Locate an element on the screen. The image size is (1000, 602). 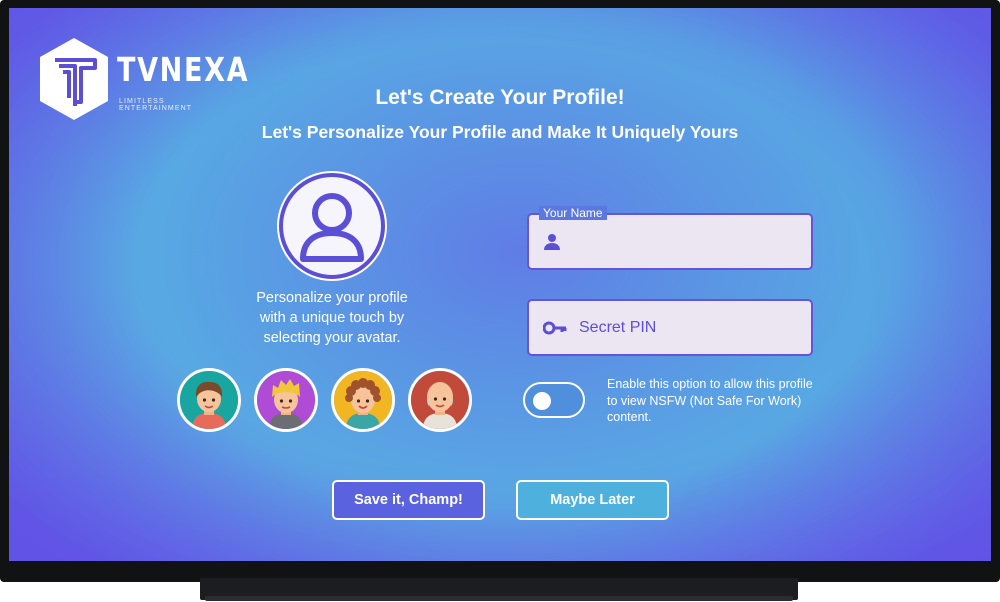
name-input is located at coordinates (689, 242).